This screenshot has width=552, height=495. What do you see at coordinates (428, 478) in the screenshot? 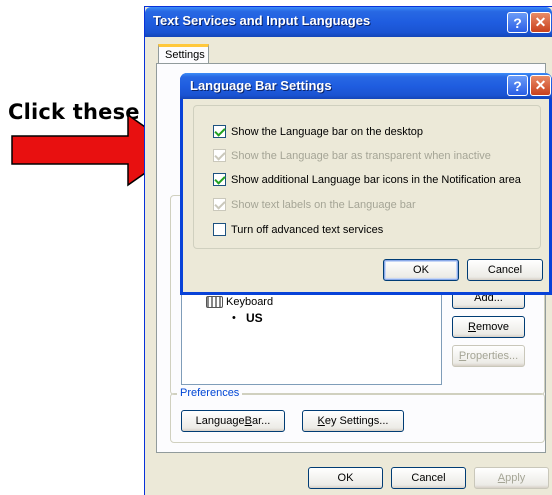
I see `cancel-button: Cancel` at bounding box center [428, 478].